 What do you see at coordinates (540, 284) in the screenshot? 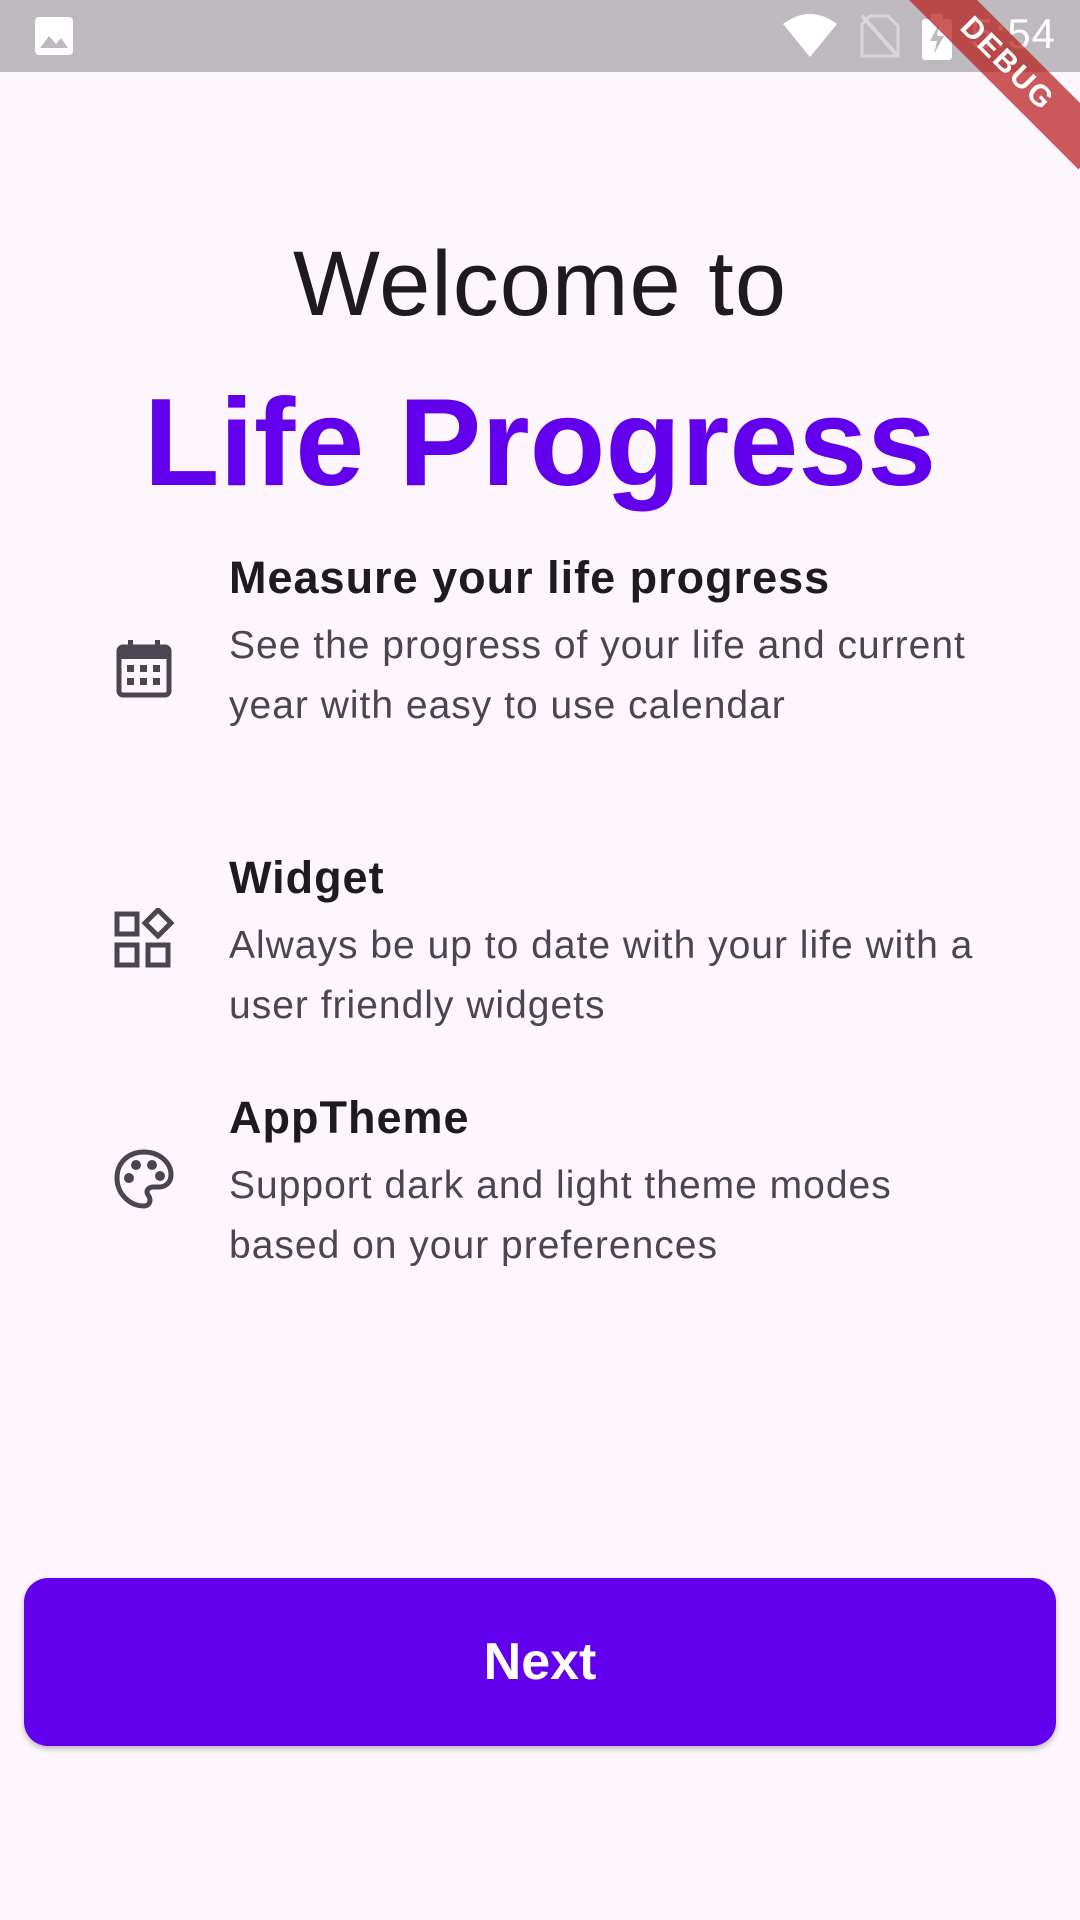
I see `welcome-text: Welcome to` at bounding box center [540, 284].